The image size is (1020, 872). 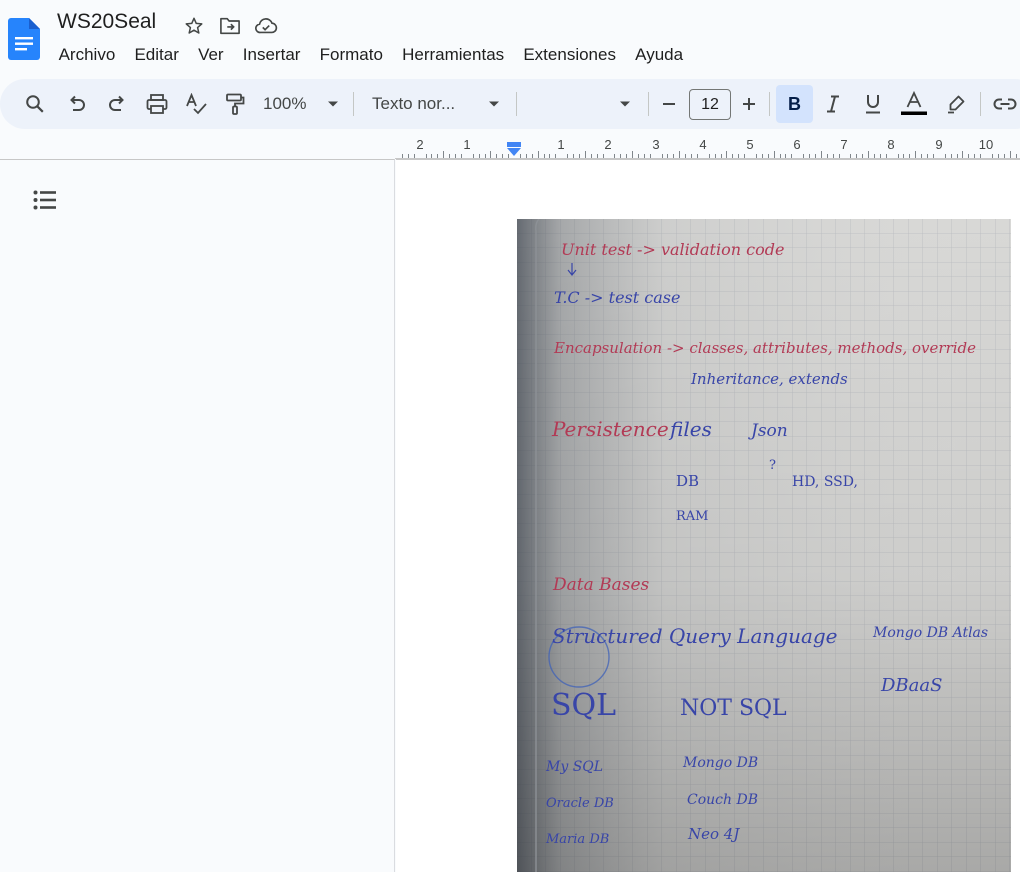 What do you see at coordinates (467, 144) in the screenshot?
I see `ruler-label: 1` at bounding box center [467, 144].